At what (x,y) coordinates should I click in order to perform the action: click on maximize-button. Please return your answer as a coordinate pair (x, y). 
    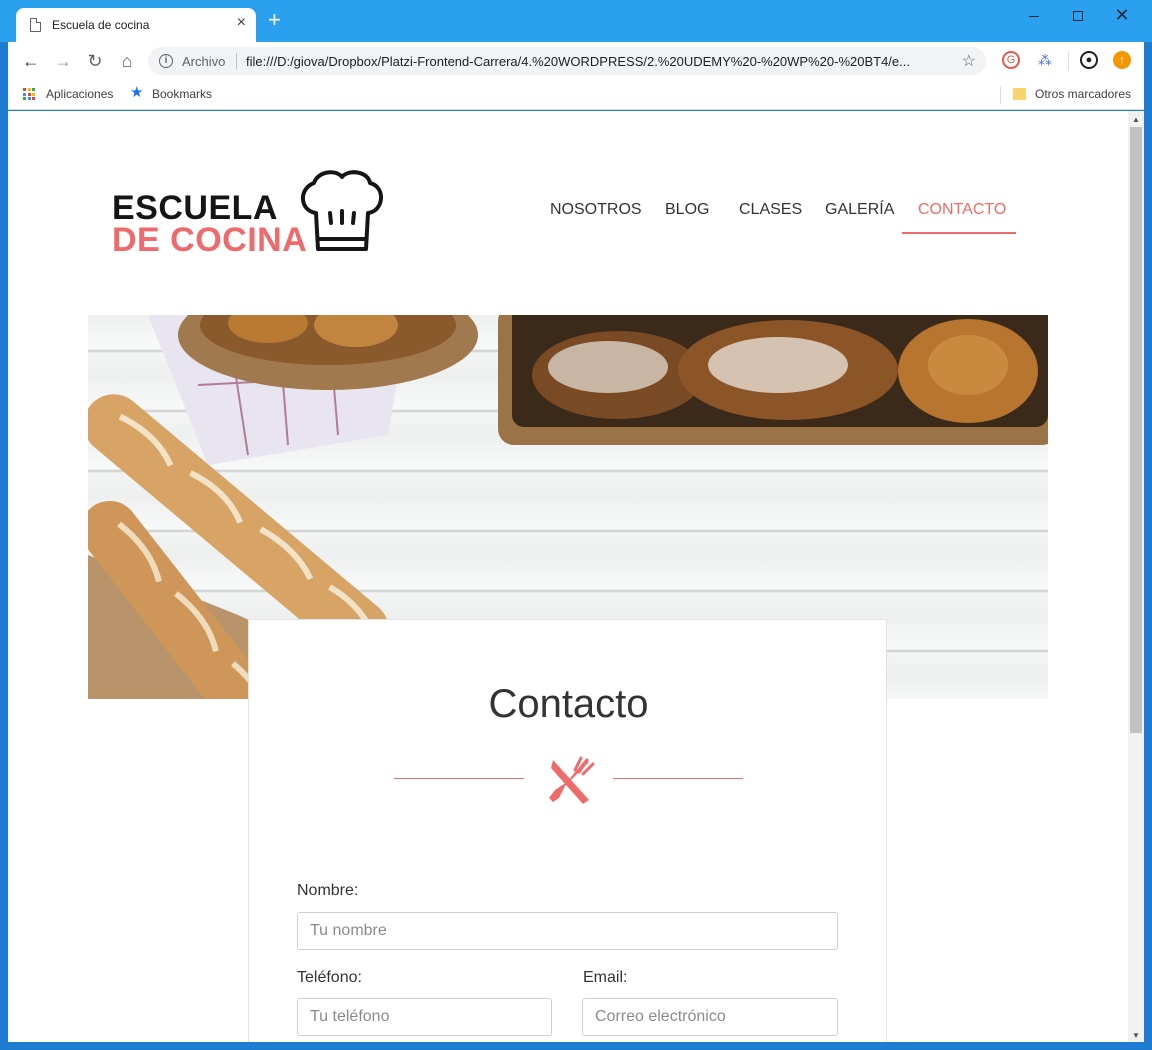
    Looking at the image, I should click on (1078, 16).